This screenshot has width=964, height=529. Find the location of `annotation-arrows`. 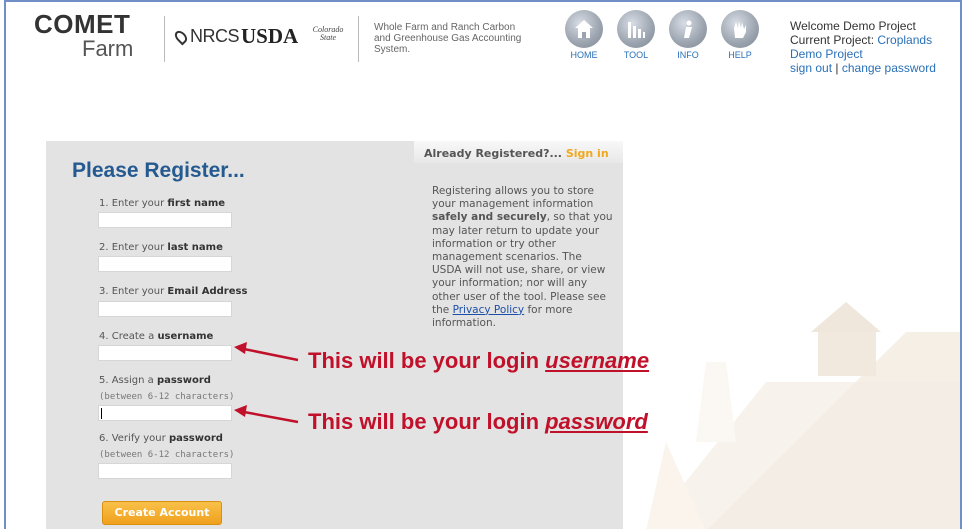

annotation-arrows is located at coordinates (266, 383).